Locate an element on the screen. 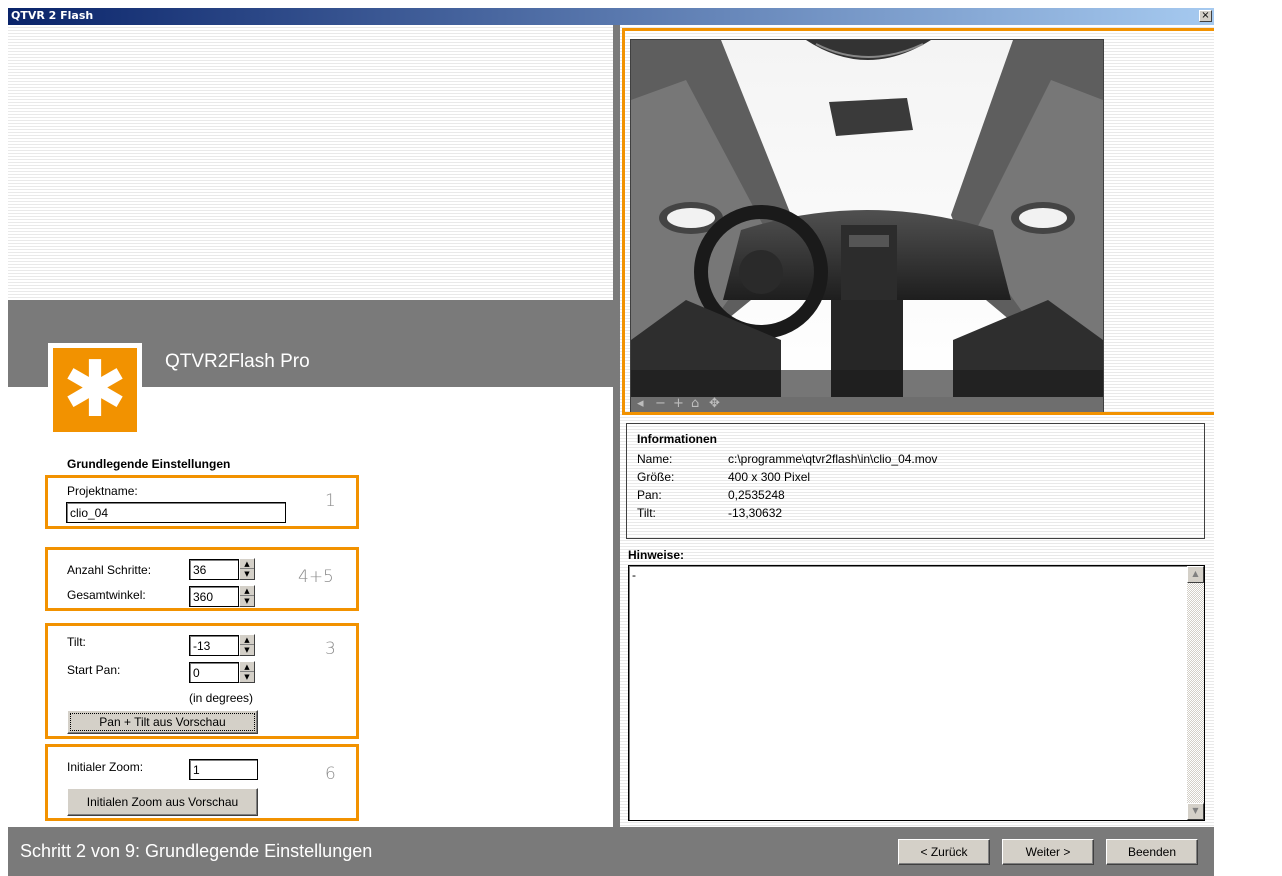 This screenshot has height=876, width=1282. close-icon: × is located at coordinates (1205, 16).